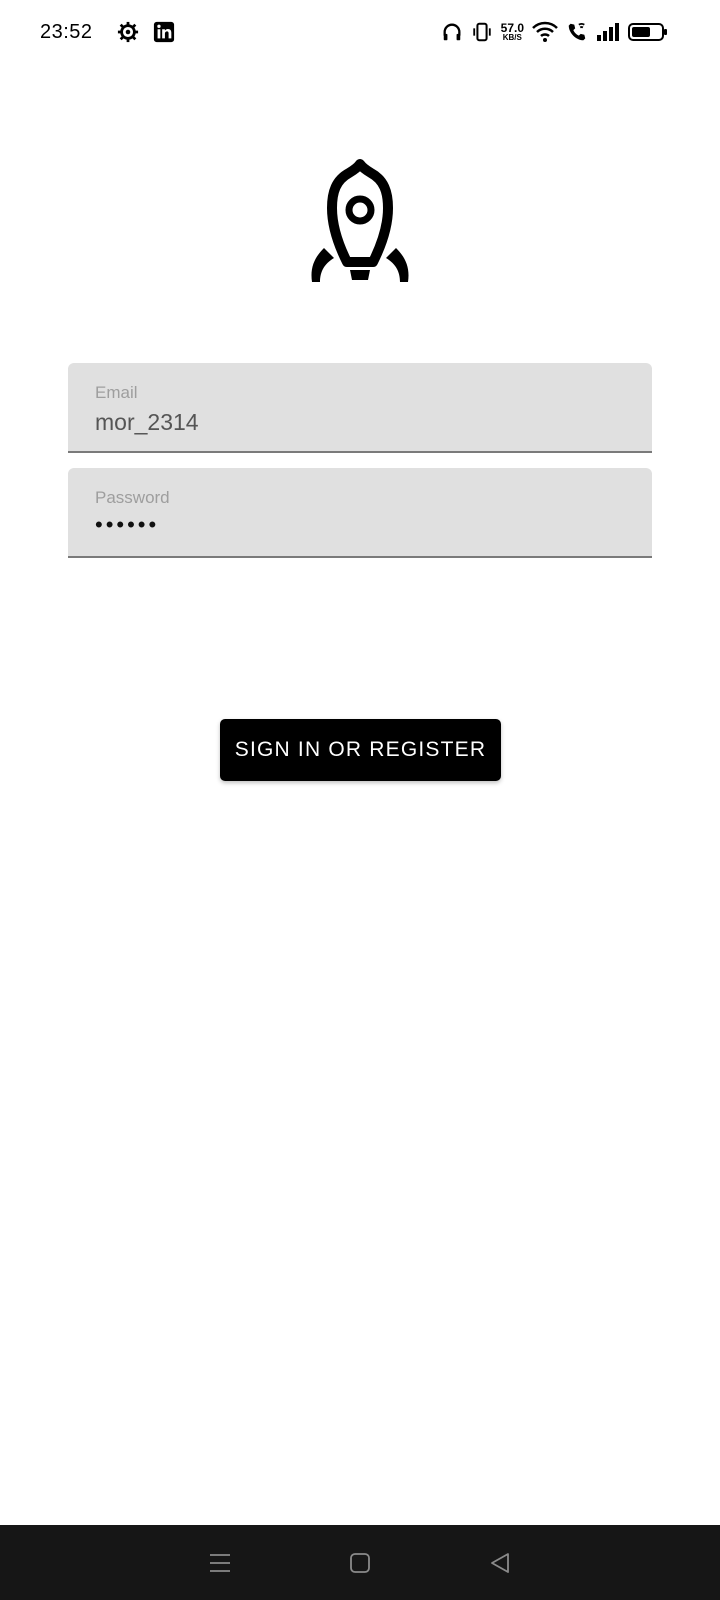  Describe the element at coordinates (66, 31) in the screenshot. I see `status-time: 23:52` at that location.